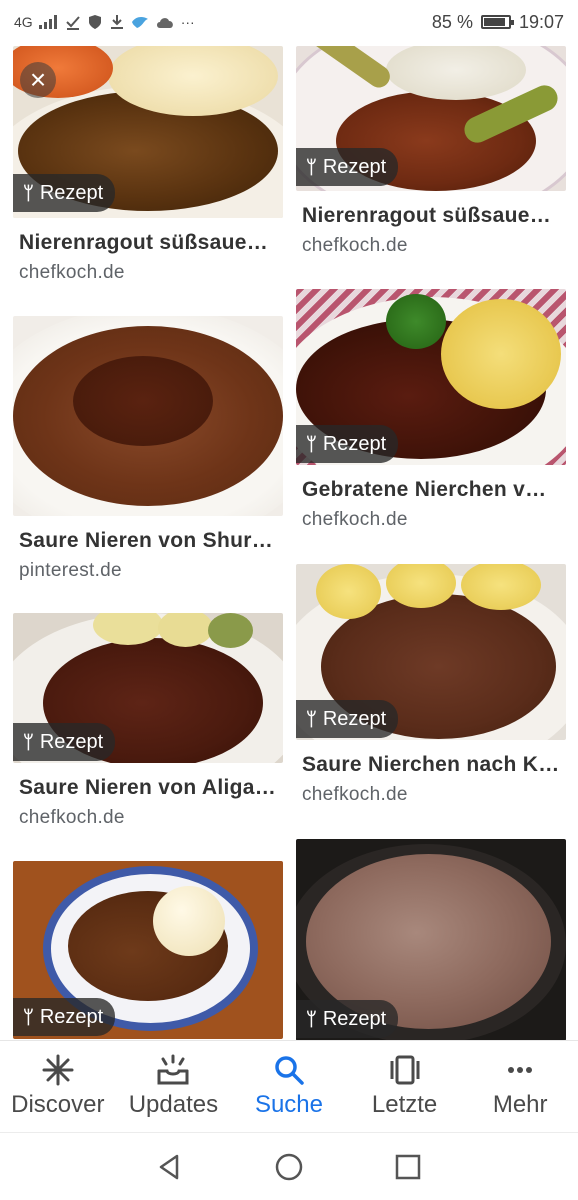 This screenshot has width=578, height=1200. Describe the element at coordinates (70, 570) in the screenshot. I see `result-source: pinterest.de` at that location.